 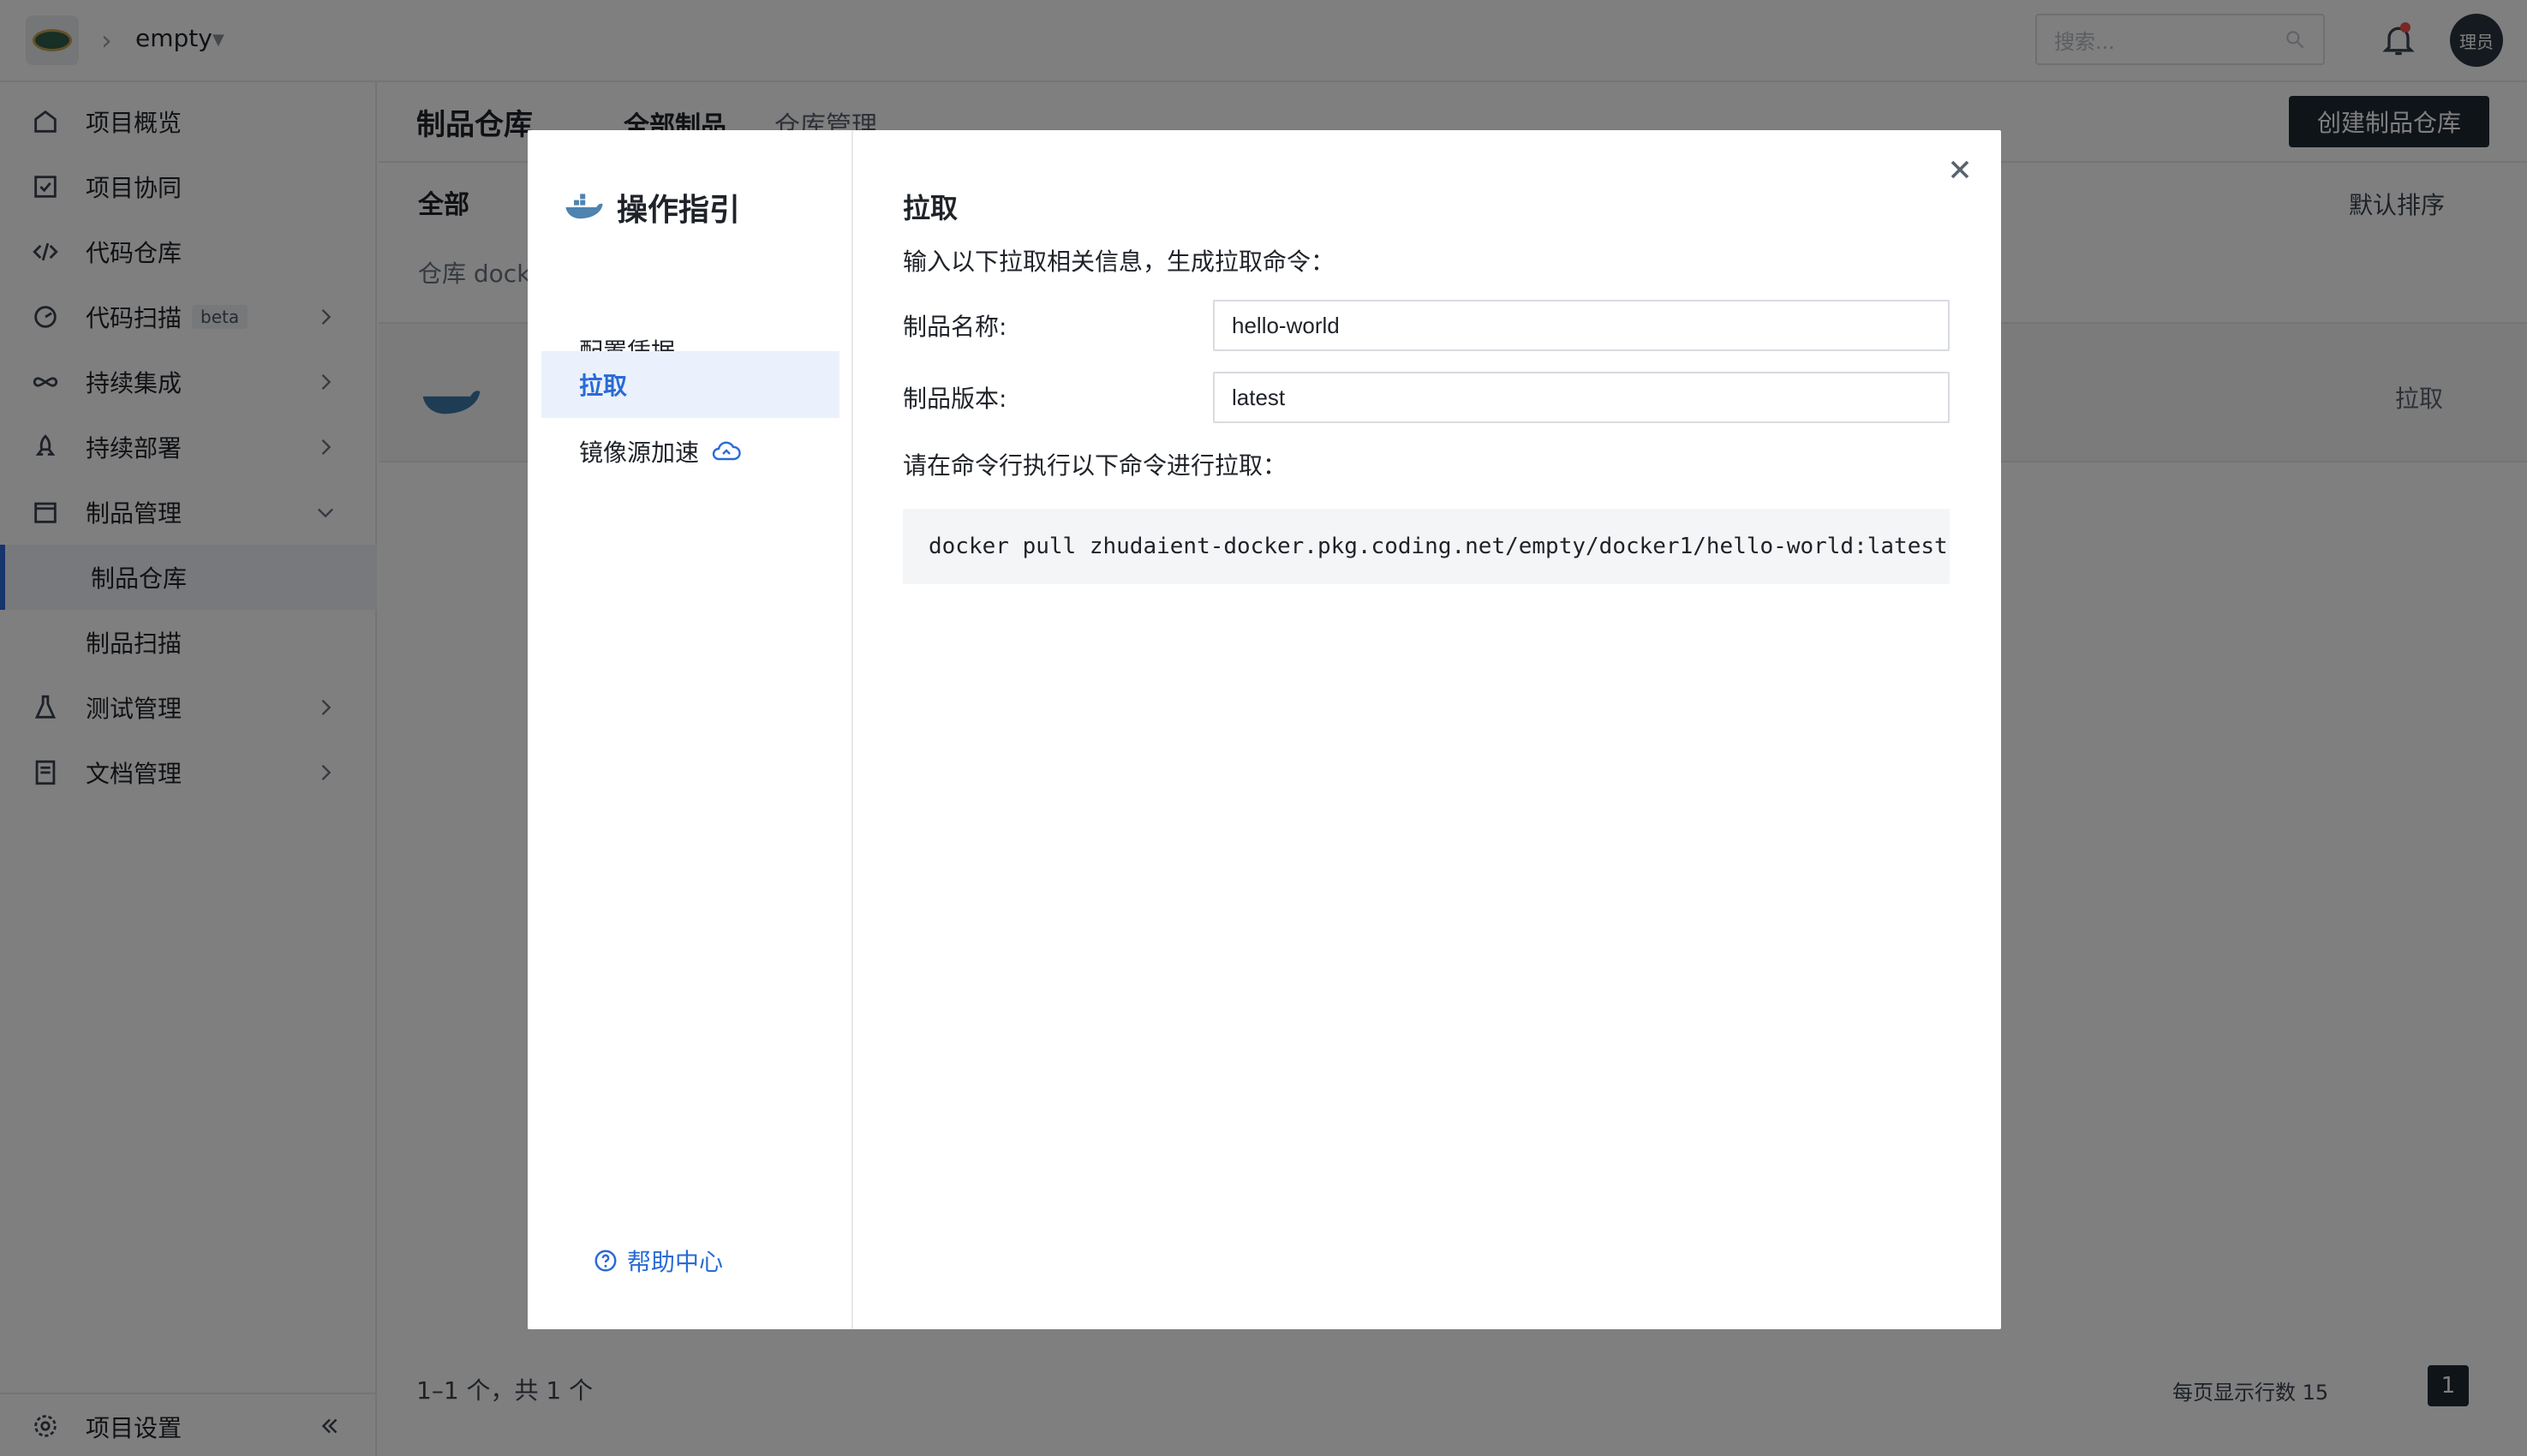 I want to click on docker-icon, so click(x=584, y=207).